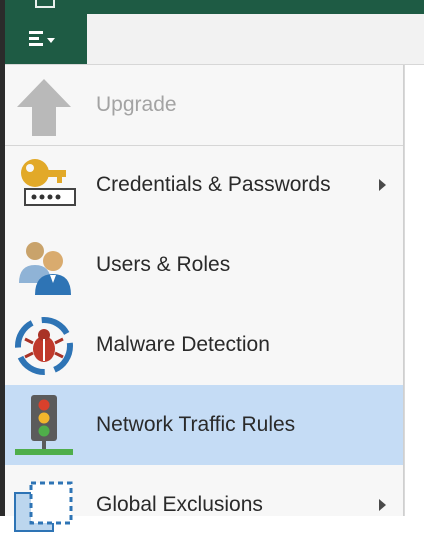 This screenshot has height=545, width=424. I want to click on menu-item-label: Global Exclusions, so click(179, 504).